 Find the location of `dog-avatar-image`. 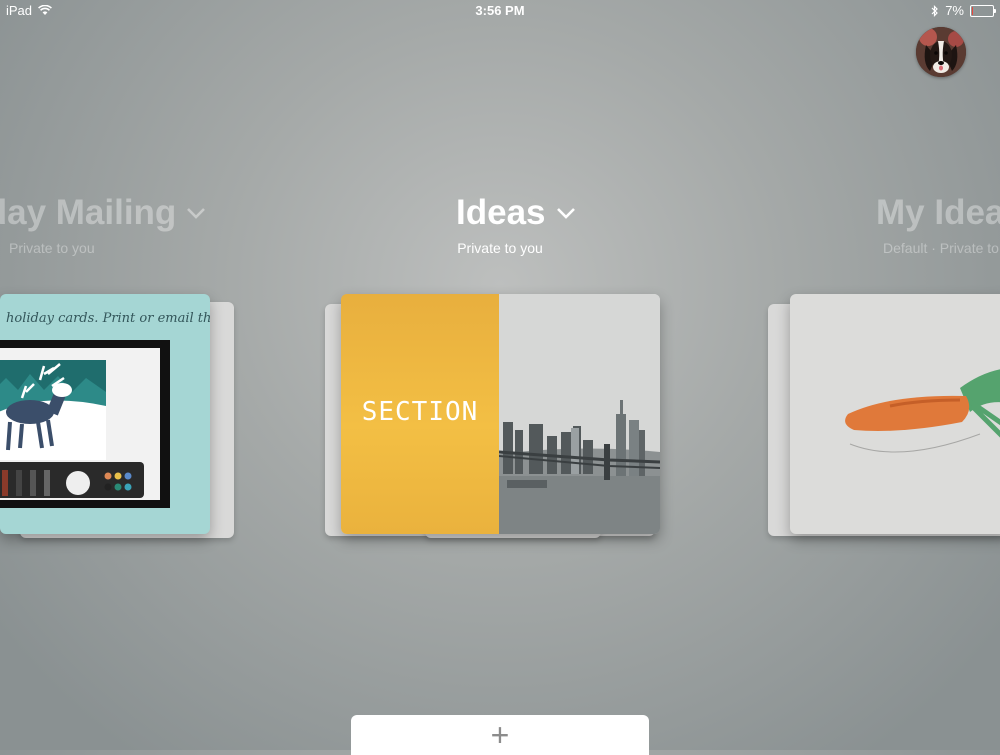

dog-avatar-image is located at coordinates (941, 52).